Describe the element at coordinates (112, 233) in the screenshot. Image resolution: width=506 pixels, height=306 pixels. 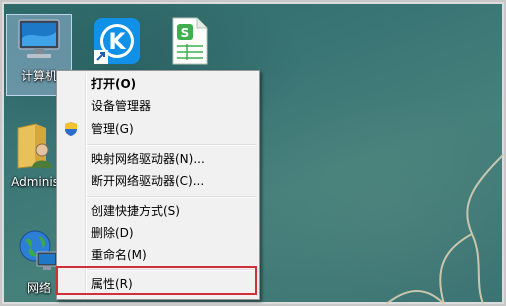
I see `menu-item-delete: 删除(D)` at that location.